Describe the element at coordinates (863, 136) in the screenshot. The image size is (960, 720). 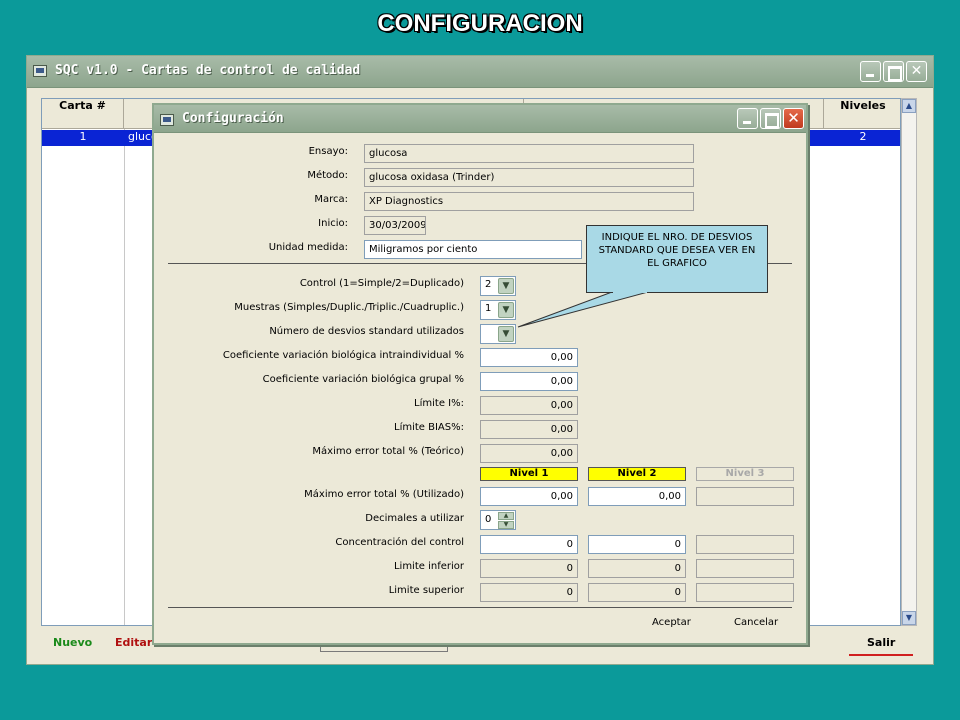
I see `cell-niveles: 2` at that location.